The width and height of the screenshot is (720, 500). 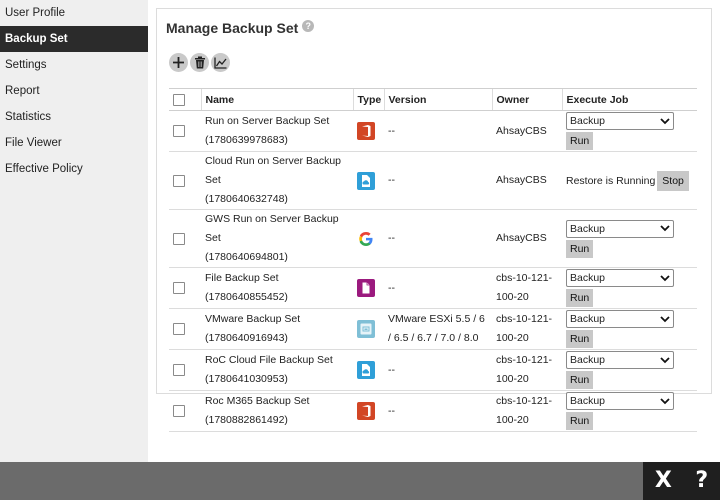 I want to click on vmware-icon, so click(x=366, y=329).